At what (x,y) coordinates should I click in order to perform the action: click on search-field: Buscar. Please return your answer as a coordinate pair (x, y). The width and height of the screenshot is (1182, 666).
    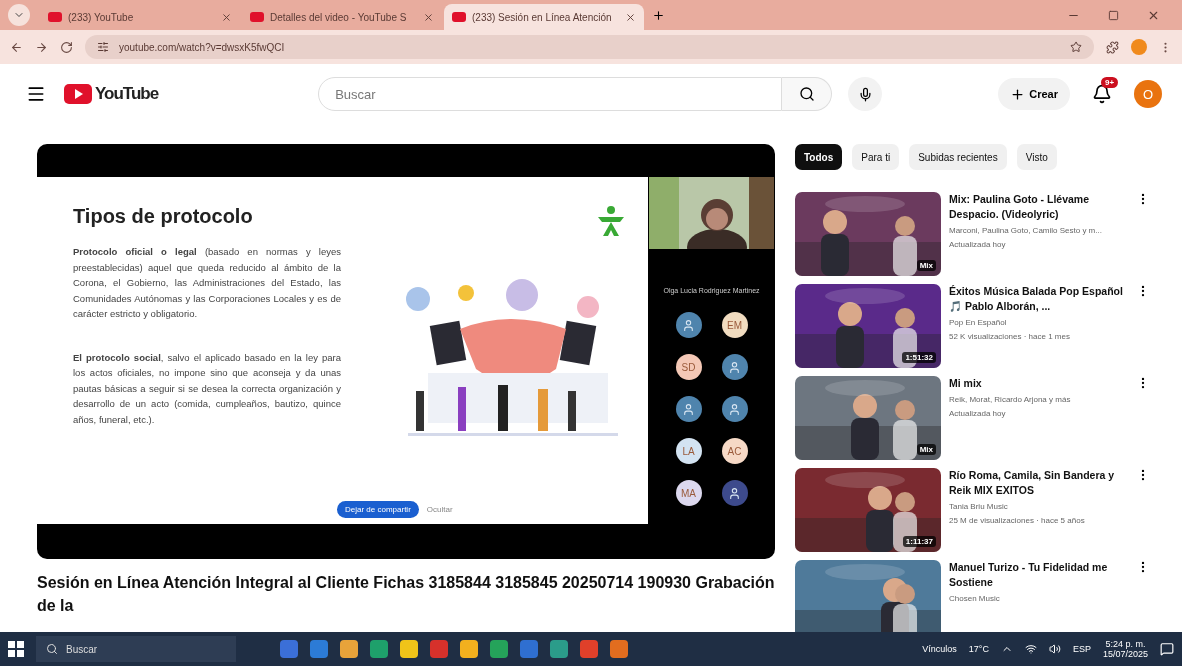
    Looking at the image, I should click on (550, 94).